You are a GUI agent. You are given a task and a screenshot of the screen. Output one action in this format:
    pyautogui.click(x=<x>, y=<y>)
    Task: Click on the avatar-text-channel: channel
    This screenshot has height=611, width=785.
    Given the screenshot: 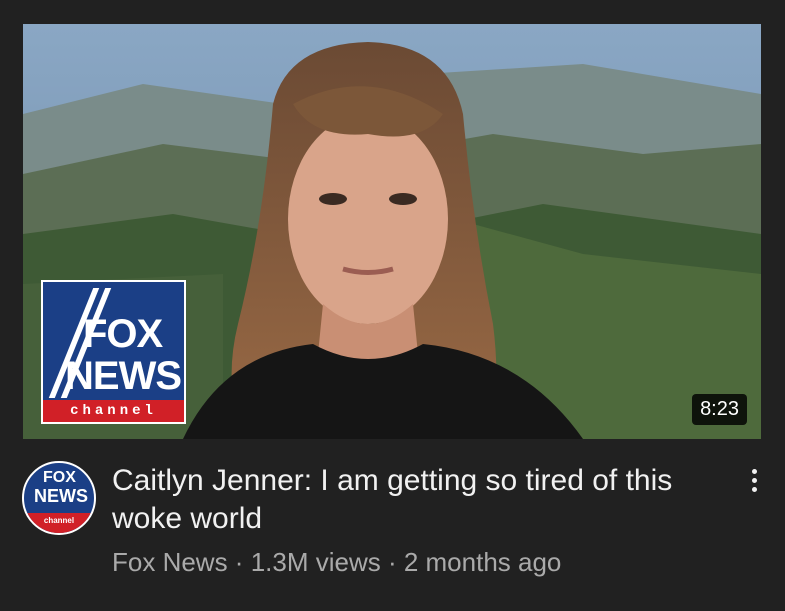 What is the action you would take?
    pyautogui.click(x=59, y=523)
    